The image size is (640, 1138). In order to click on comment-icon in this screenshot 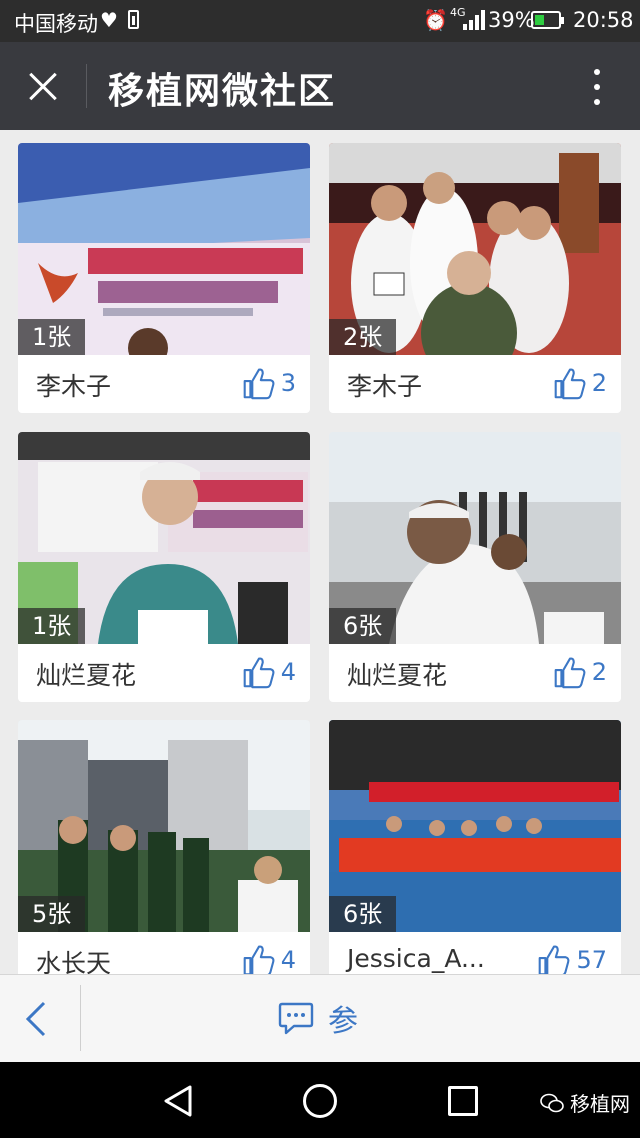, I will do `click(296, 1018)`.